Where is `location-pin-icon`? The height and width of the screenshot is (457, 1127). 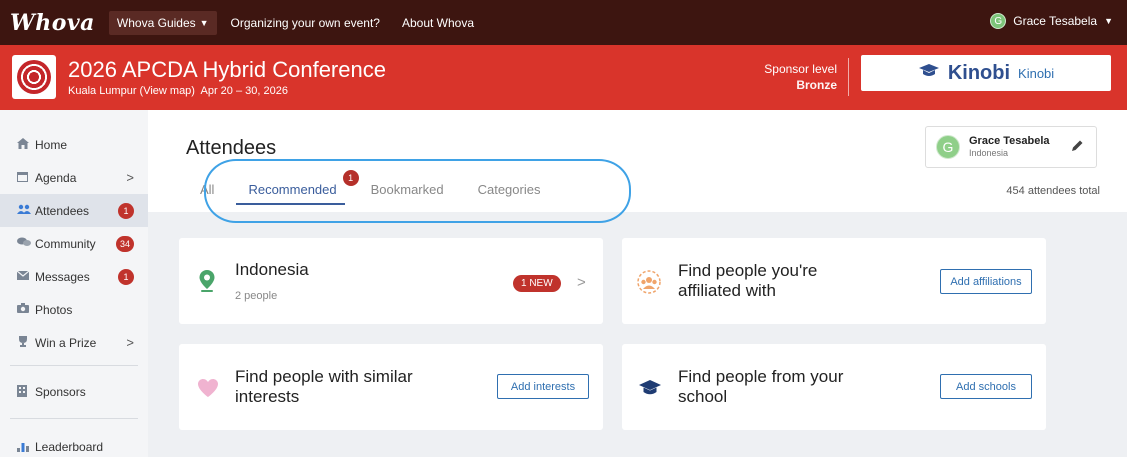 location-pin-icon is located at coordinates (207, 281).